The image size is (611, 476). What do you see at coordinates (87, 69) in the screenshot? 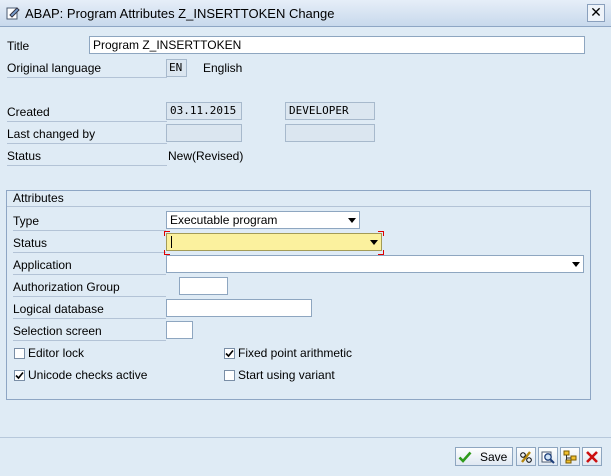
I see `orig-lang-label: Original language` at bounding box center [87, 69].